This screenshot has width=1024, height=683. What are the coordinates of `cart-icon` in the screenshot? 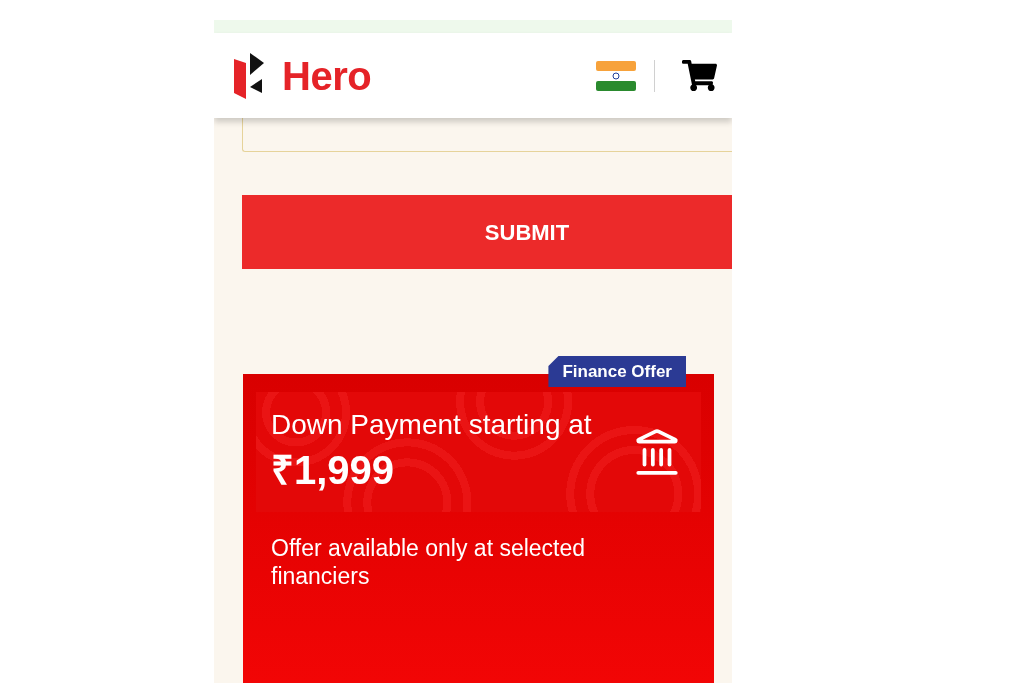 It's located at (699, 75).